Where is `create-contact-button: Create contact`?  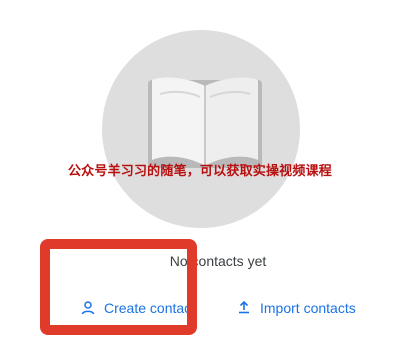 create-contact-button: Create contact is located at coordinates (137, 308).